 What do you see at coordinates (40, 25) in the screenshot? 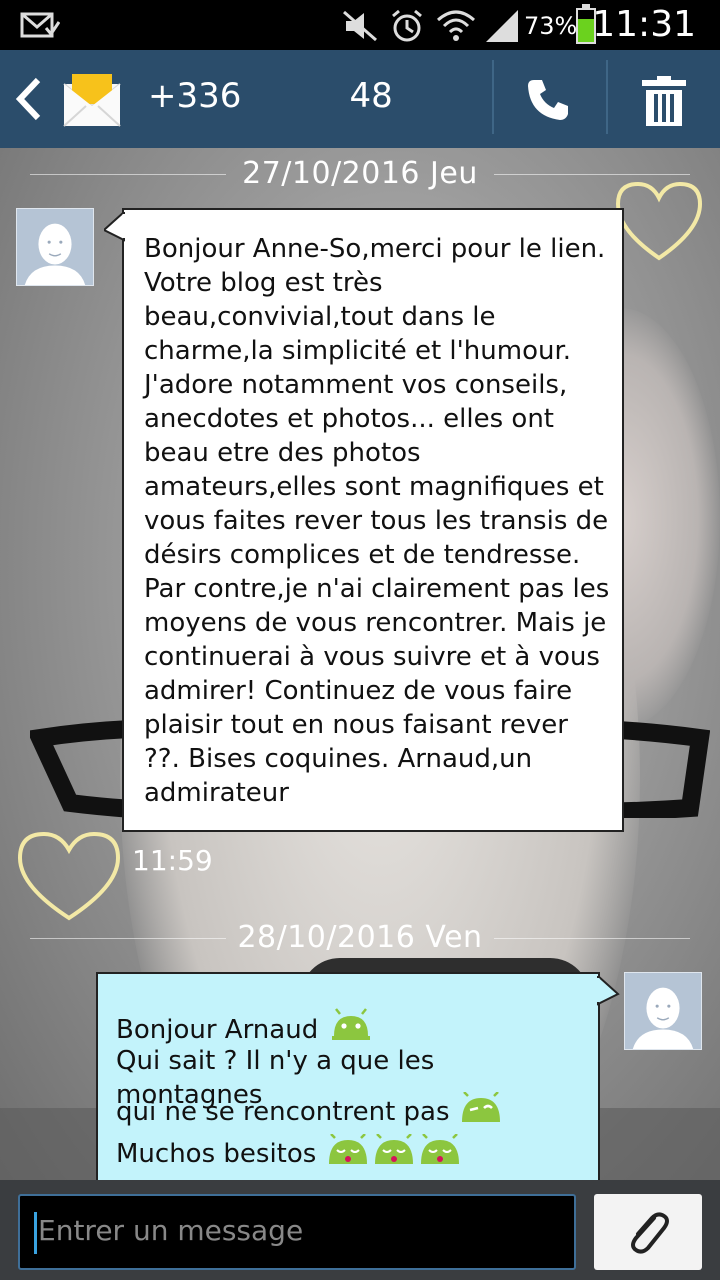
I see `mail-check-icon` at bounding box center [40, 25].